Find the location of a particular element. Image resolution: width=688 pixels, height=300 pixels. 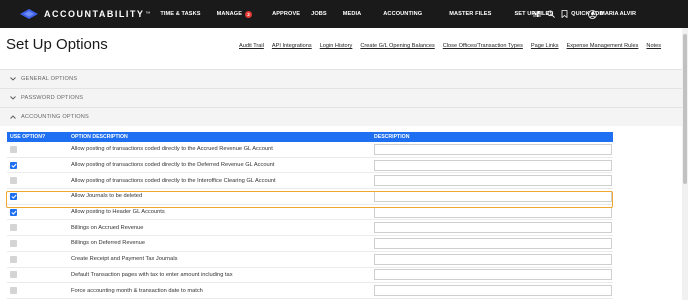

nav-item-label: TIME & TASKS is located at coordinates (180, 14).